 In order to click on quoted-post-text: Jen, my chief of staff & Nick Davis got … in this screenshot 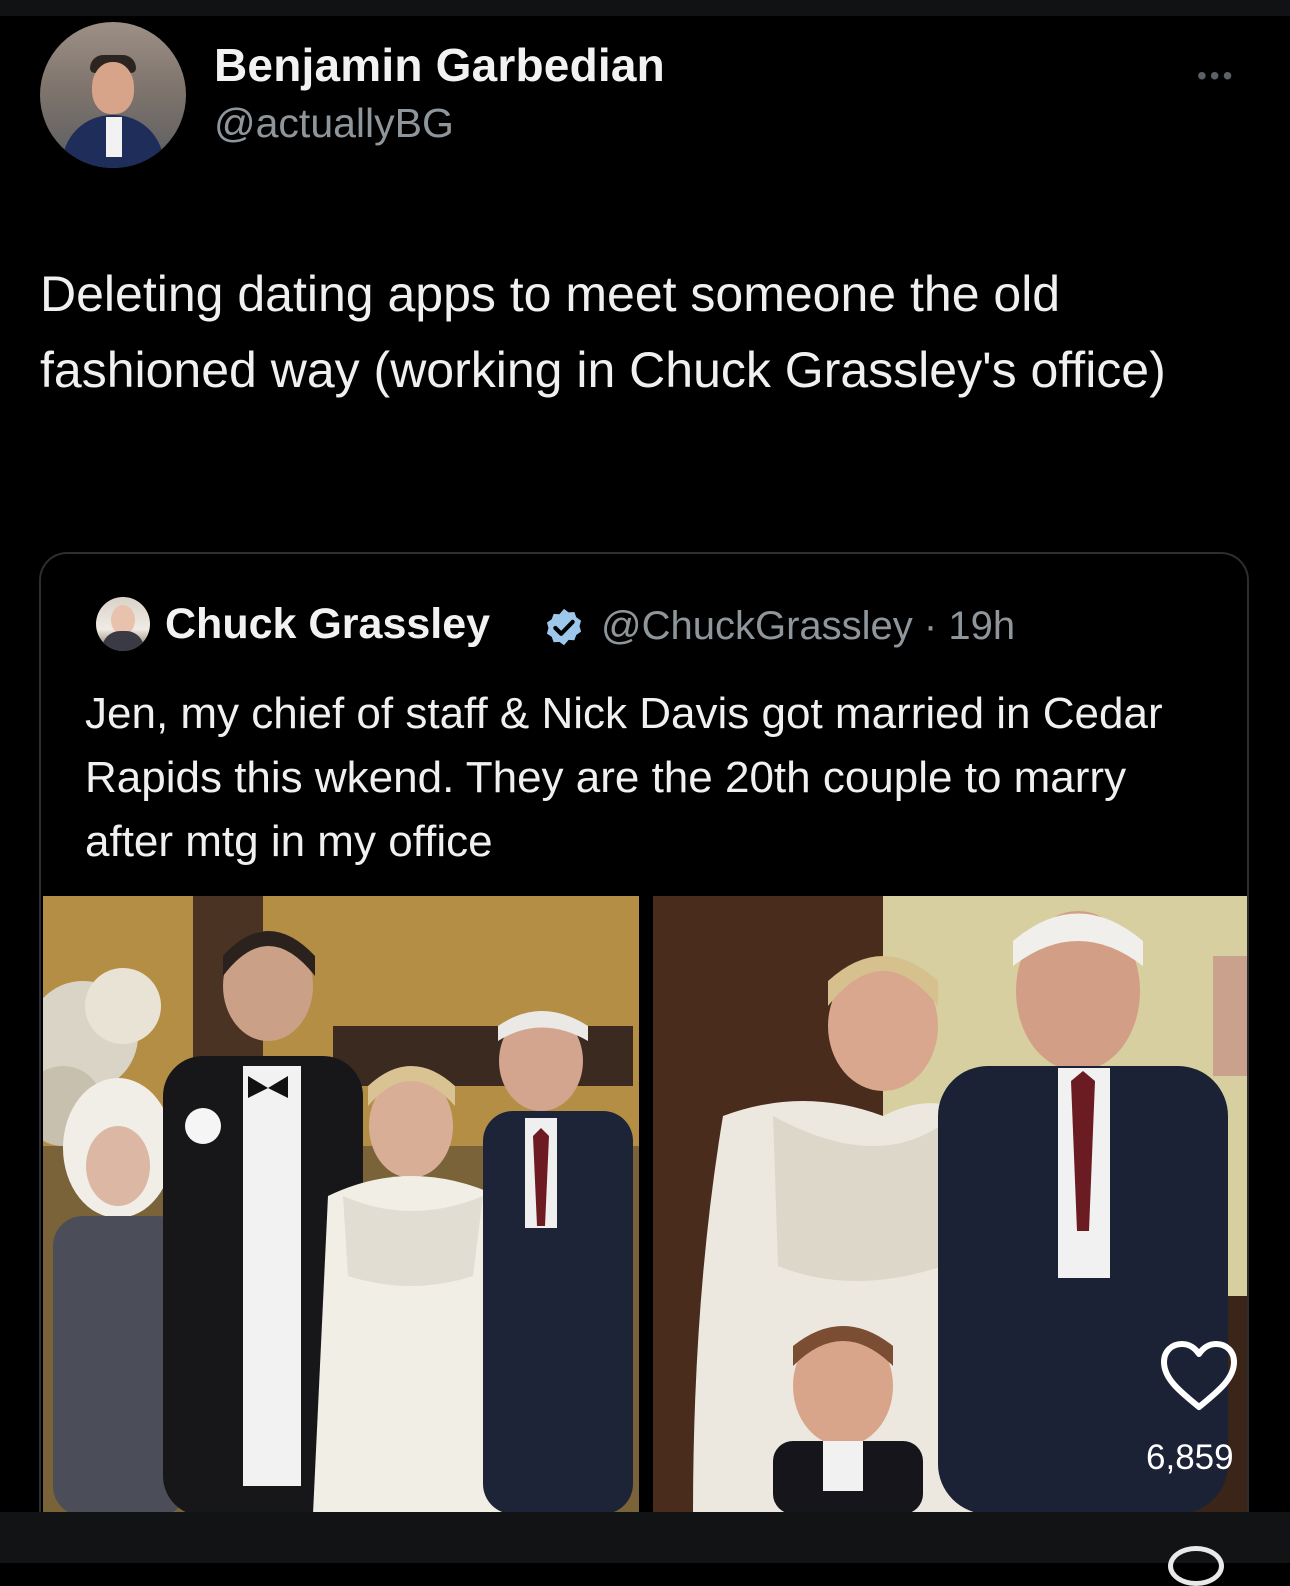, I will do `click(624, 777)`.